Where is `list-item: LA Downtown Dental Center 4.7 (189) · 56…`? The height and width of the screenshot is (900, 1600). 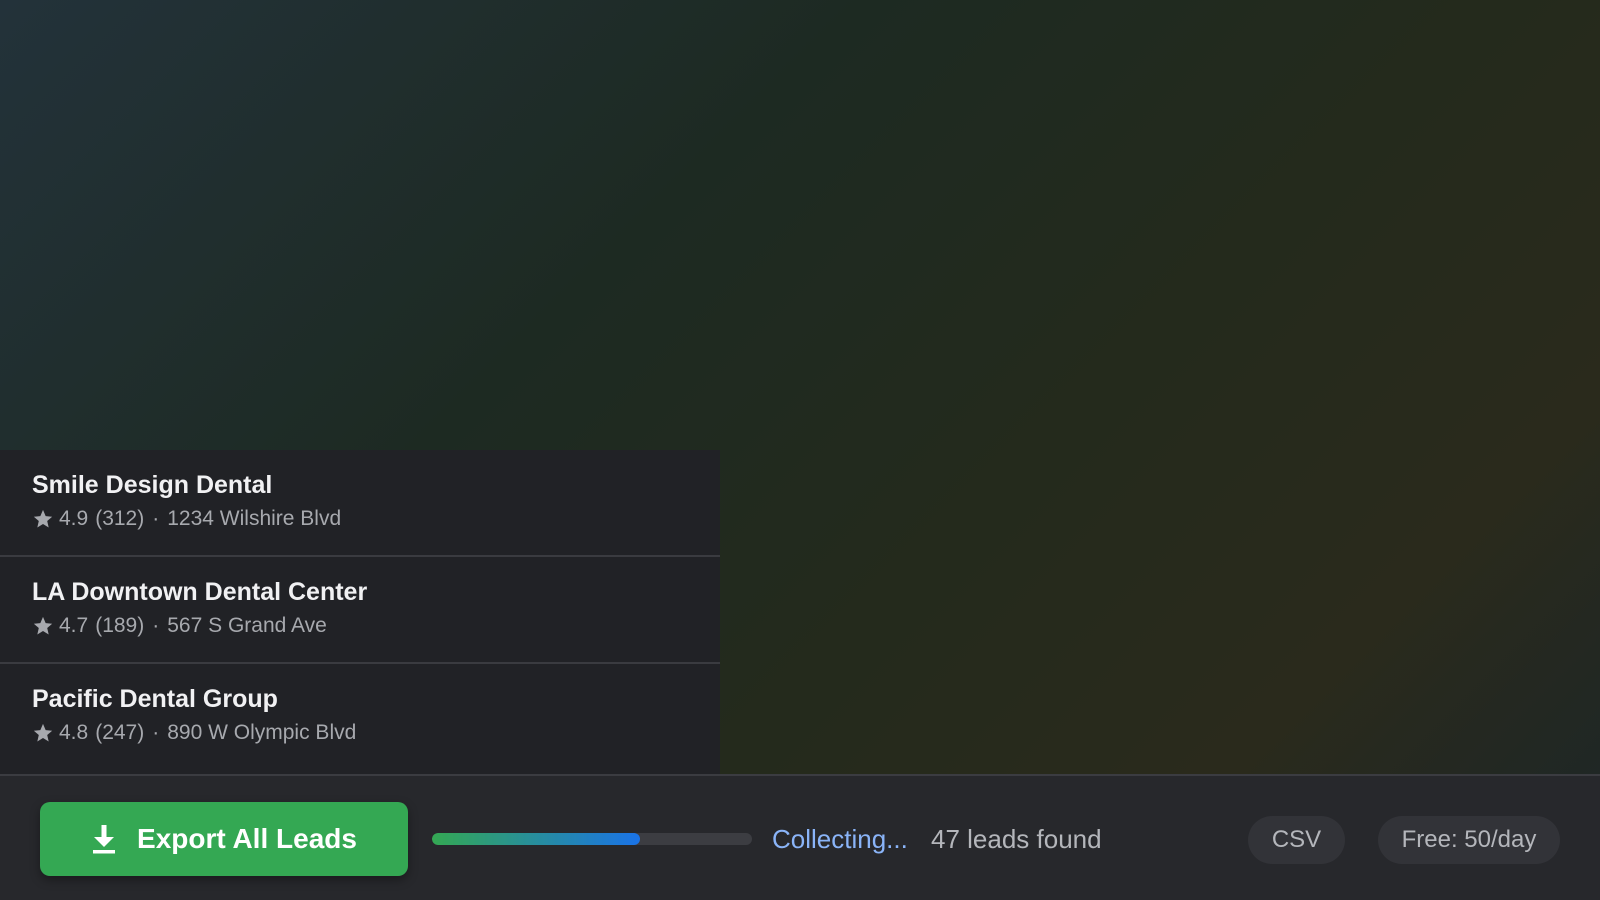 list-item: LA Downtown Dental Center 4.7 (189) · 56… is located at coordinates (360, 610).